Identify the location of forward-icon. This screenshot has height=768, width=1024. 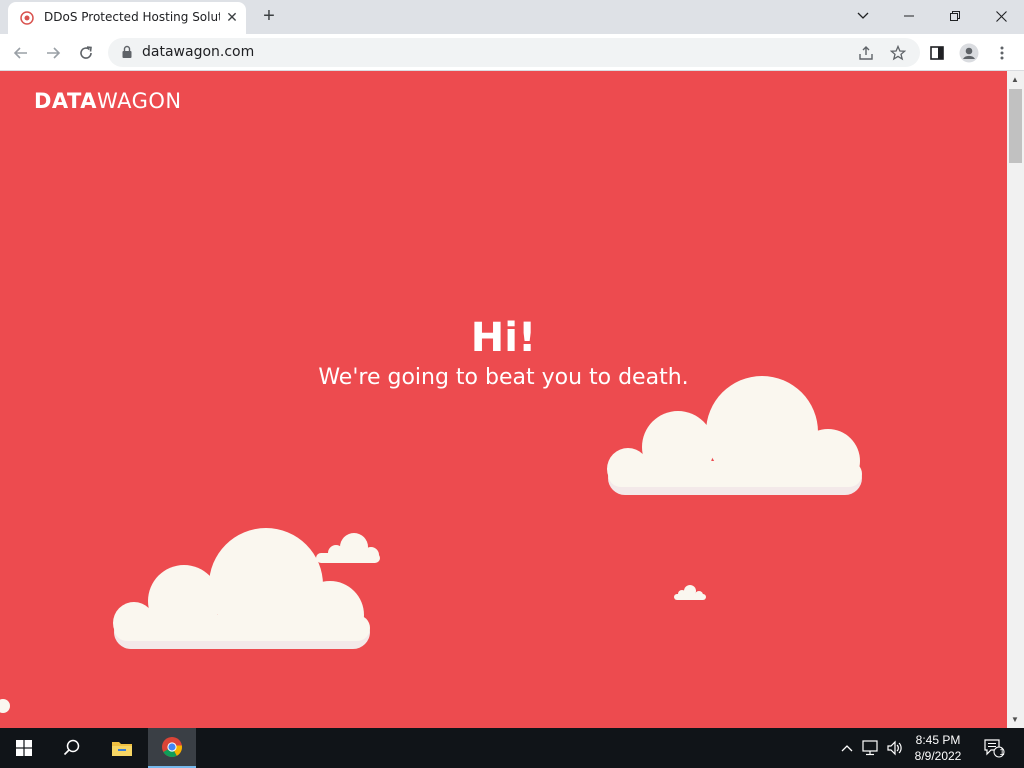
(53, 53).